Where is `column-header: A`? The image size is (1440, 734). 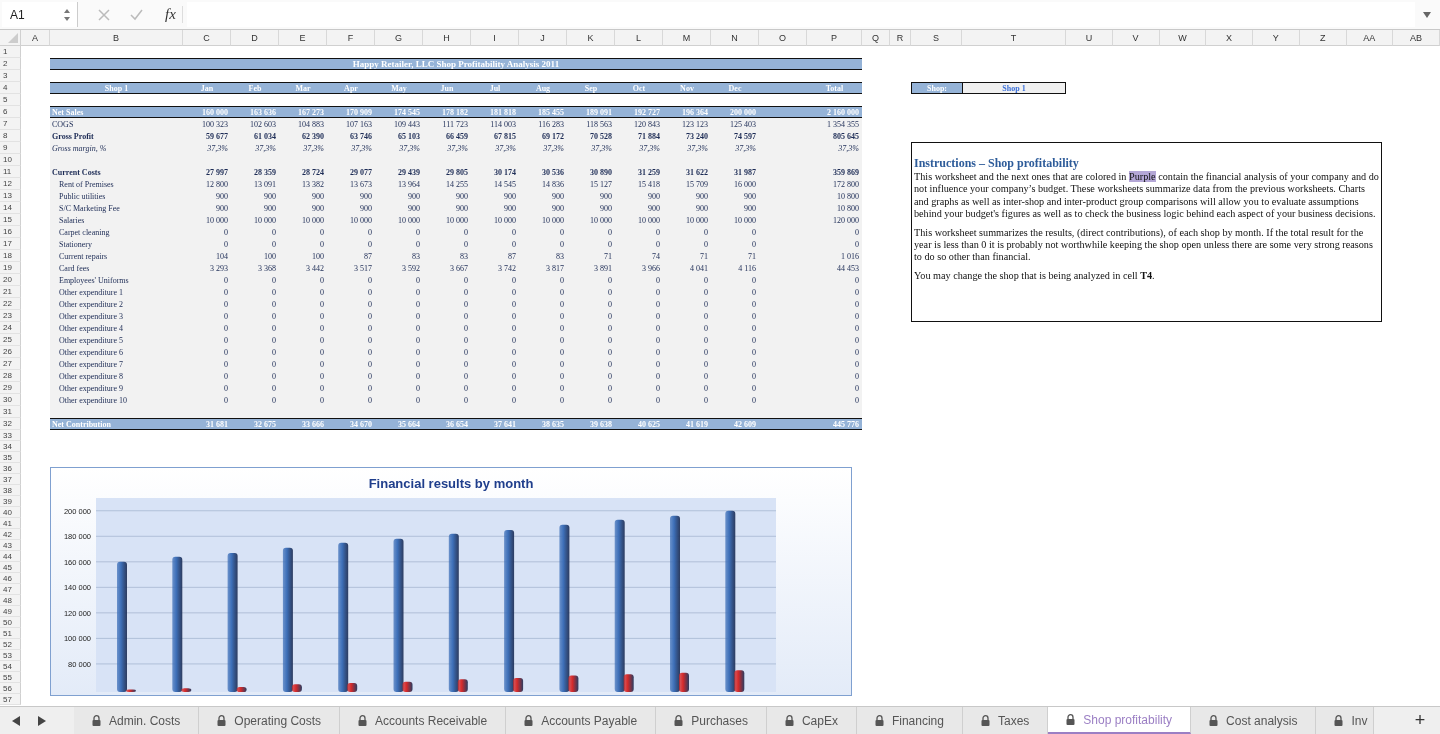 column-header: A is located at coordinates (35, 38).